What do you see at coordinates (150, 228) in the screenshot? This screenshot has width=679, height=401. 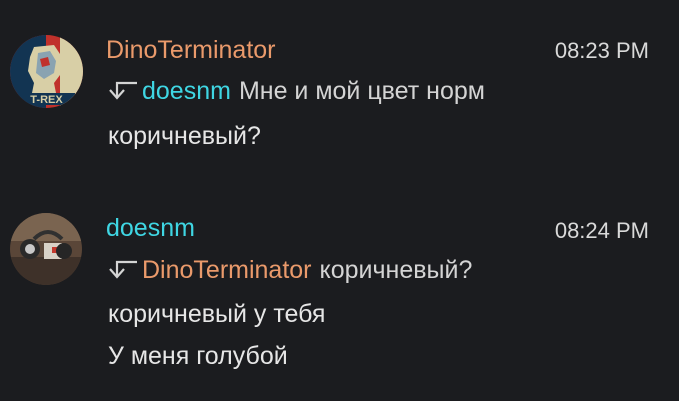 I see `author-name: doesnm` at bounding box center [150, 228].